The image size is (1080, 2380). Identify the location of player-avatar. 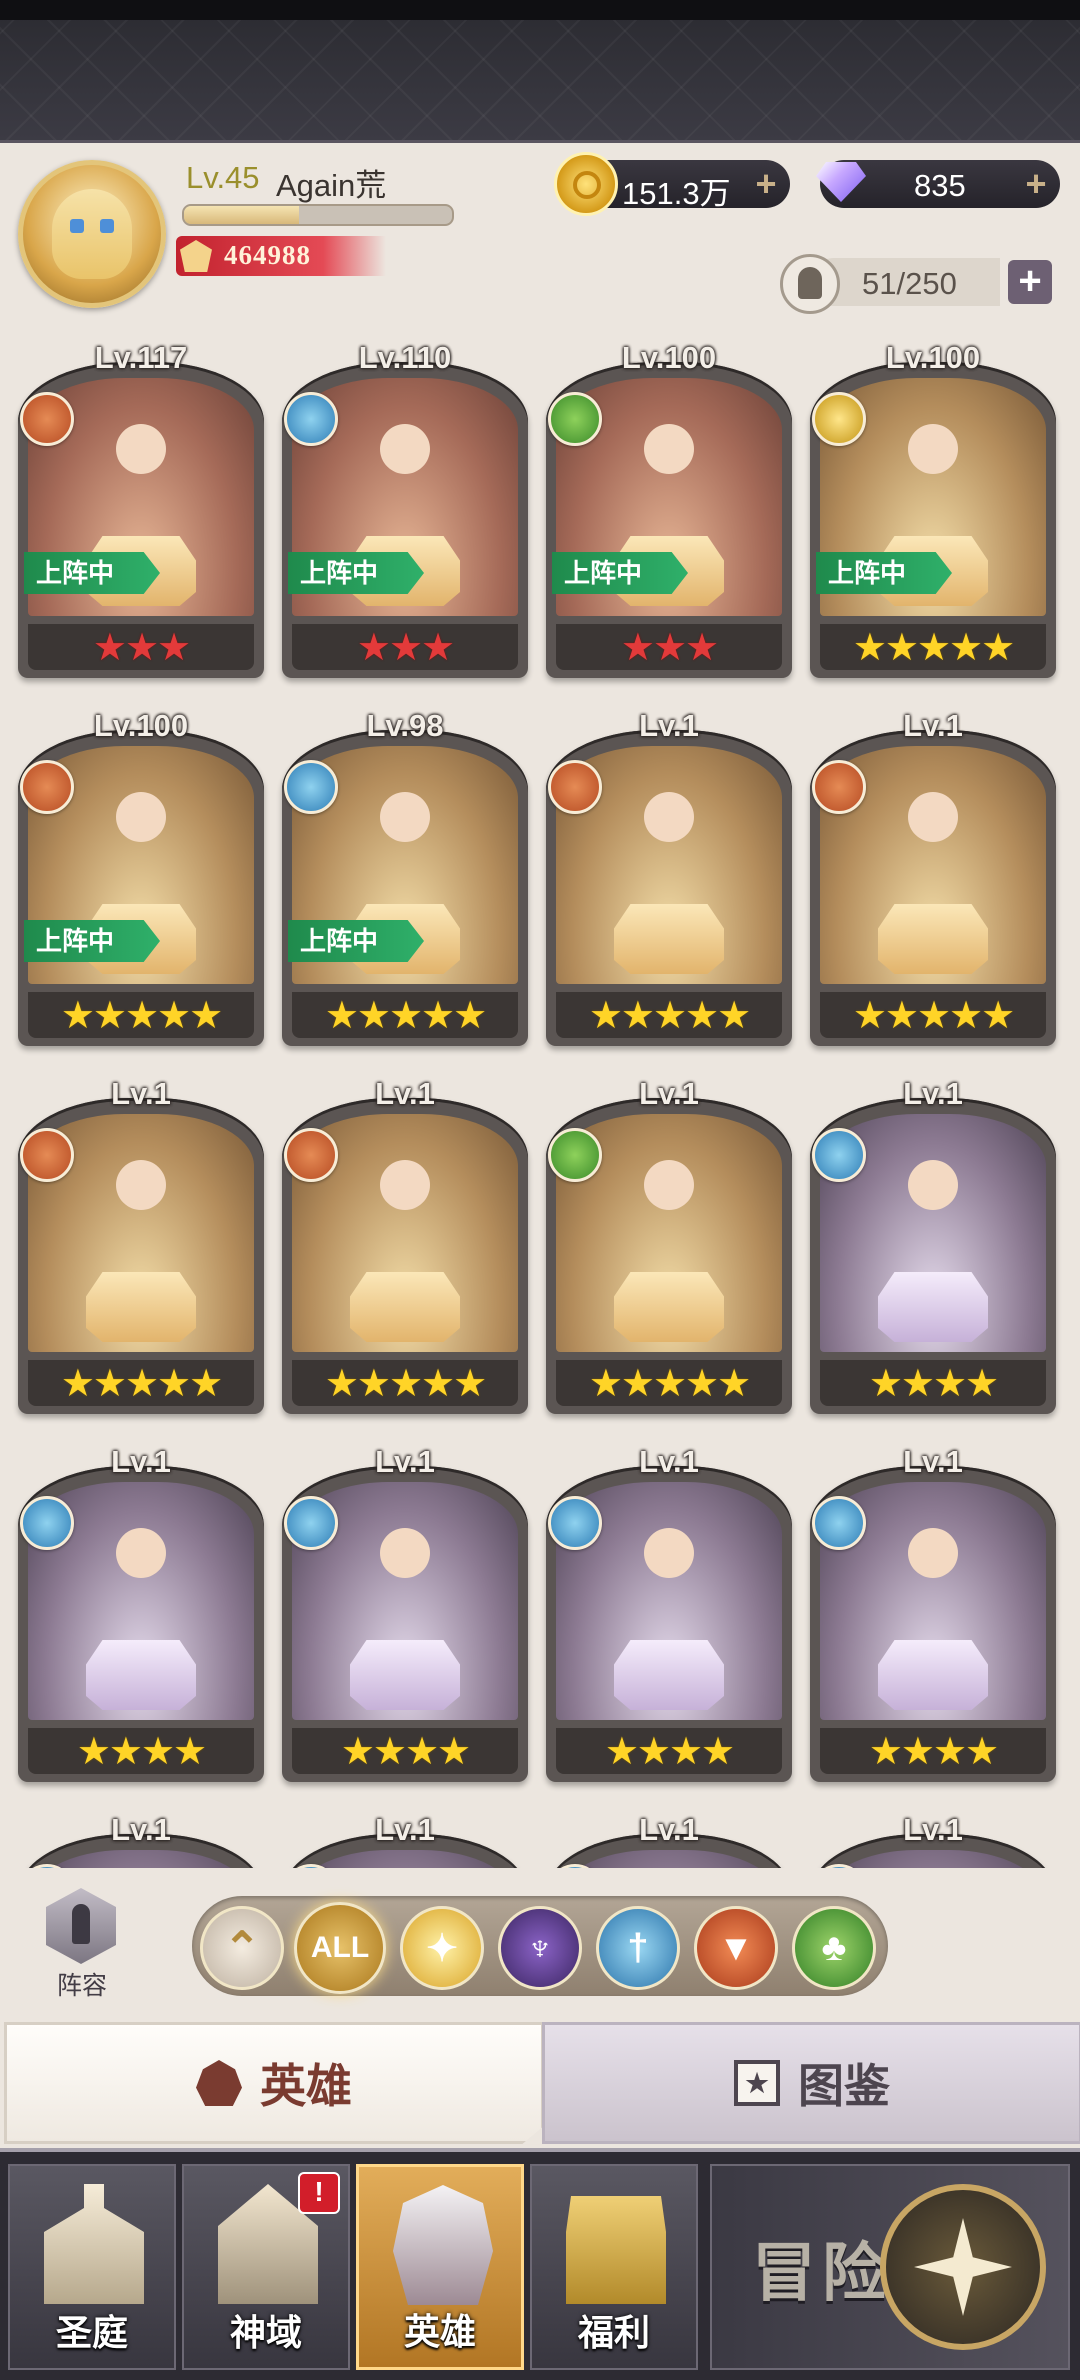
(92, 234).